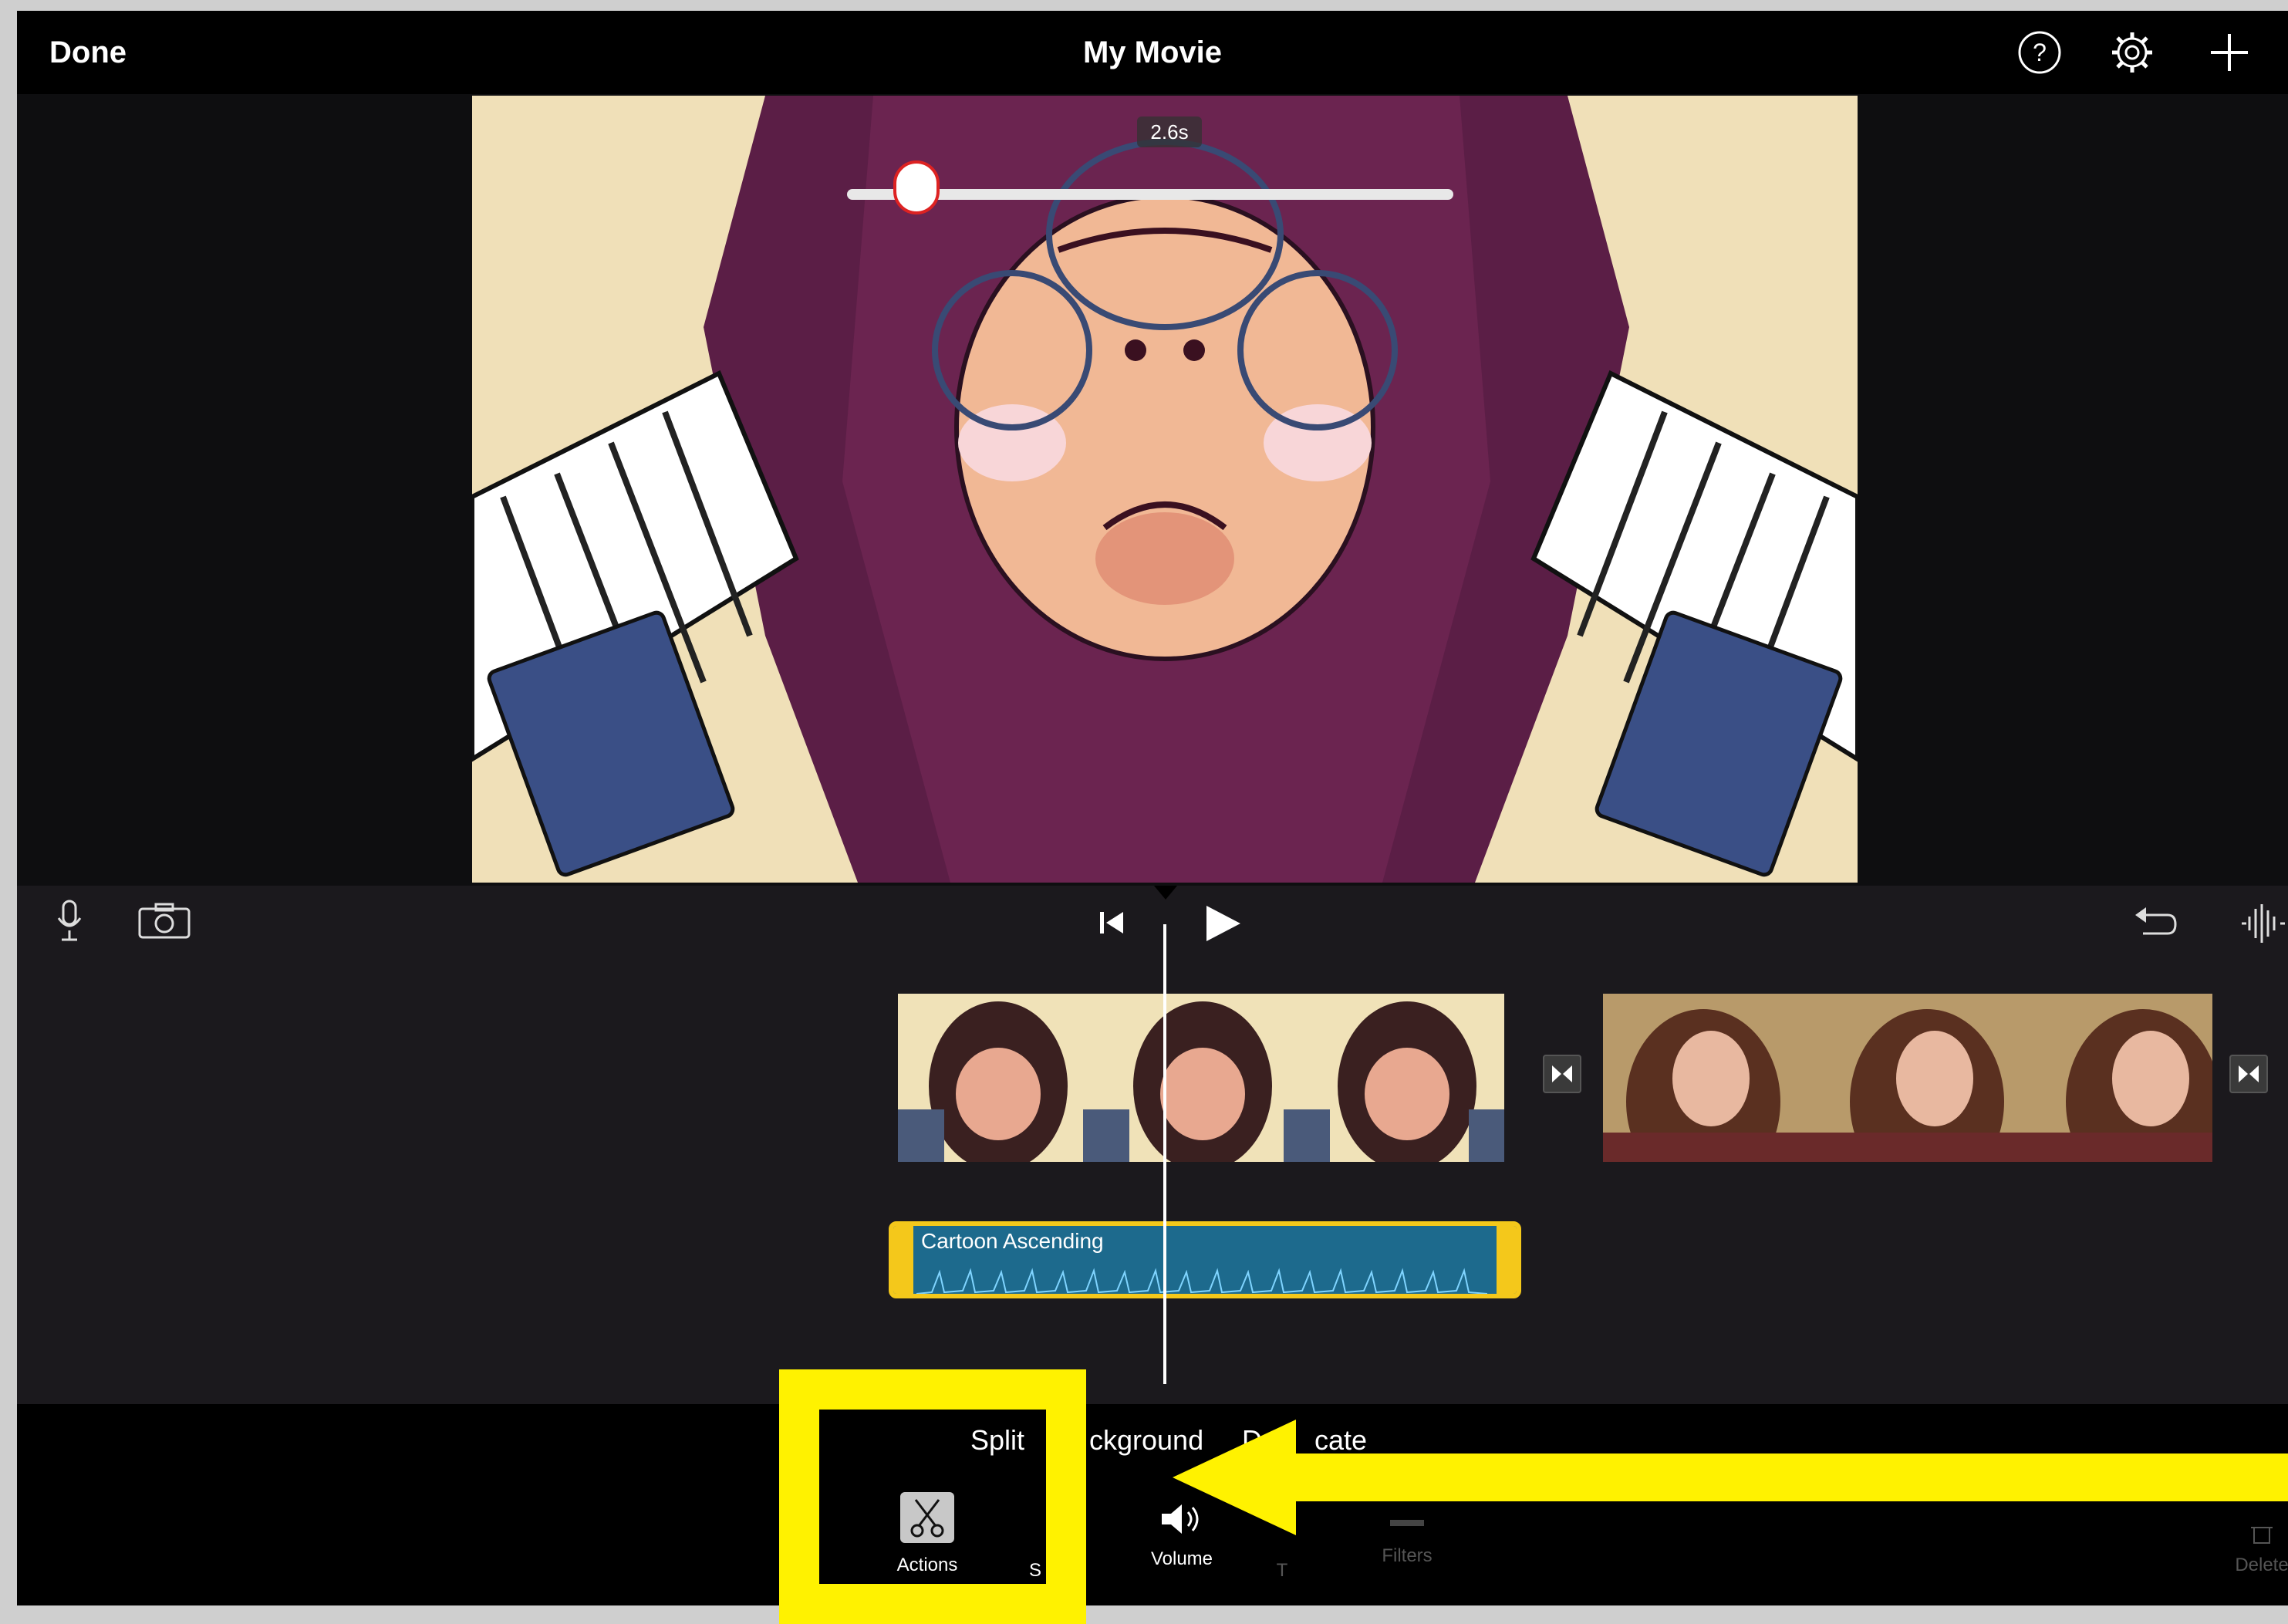  I want to click on help-icon: ?, so click(2039, 53).